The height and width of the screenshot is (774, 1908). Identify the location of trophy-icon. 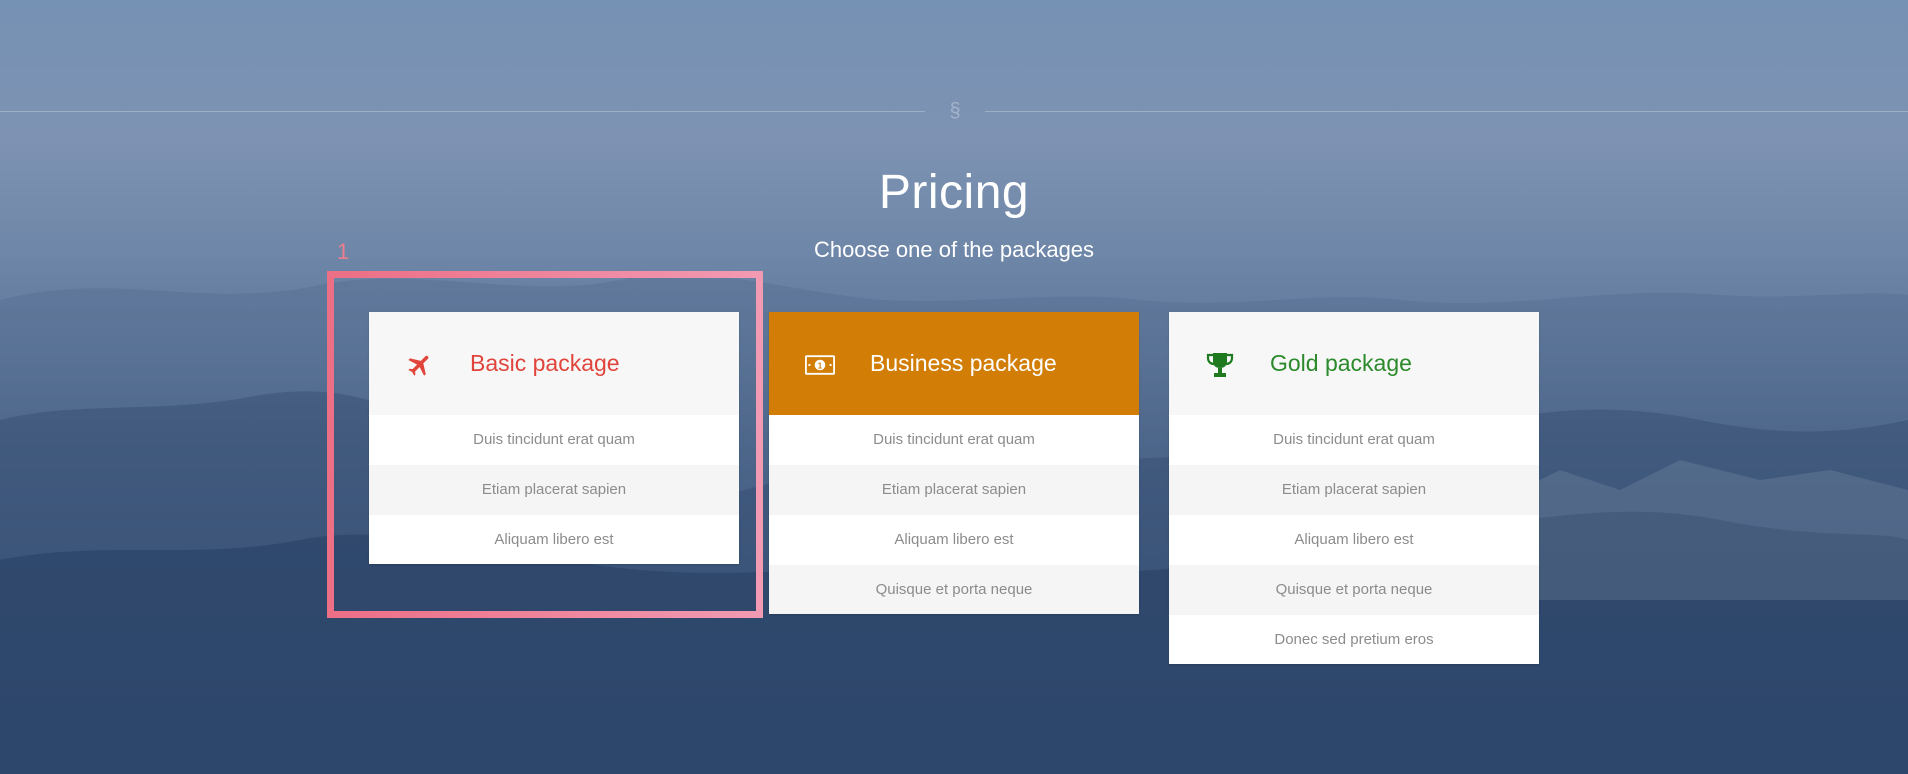
(1220, 365).